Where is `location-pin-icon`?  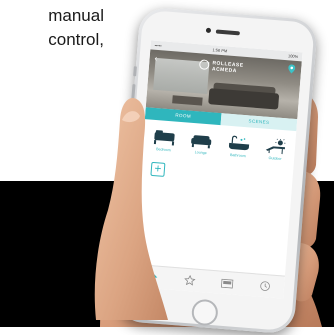 location-pin-icon is located at coordinates (292, 69).